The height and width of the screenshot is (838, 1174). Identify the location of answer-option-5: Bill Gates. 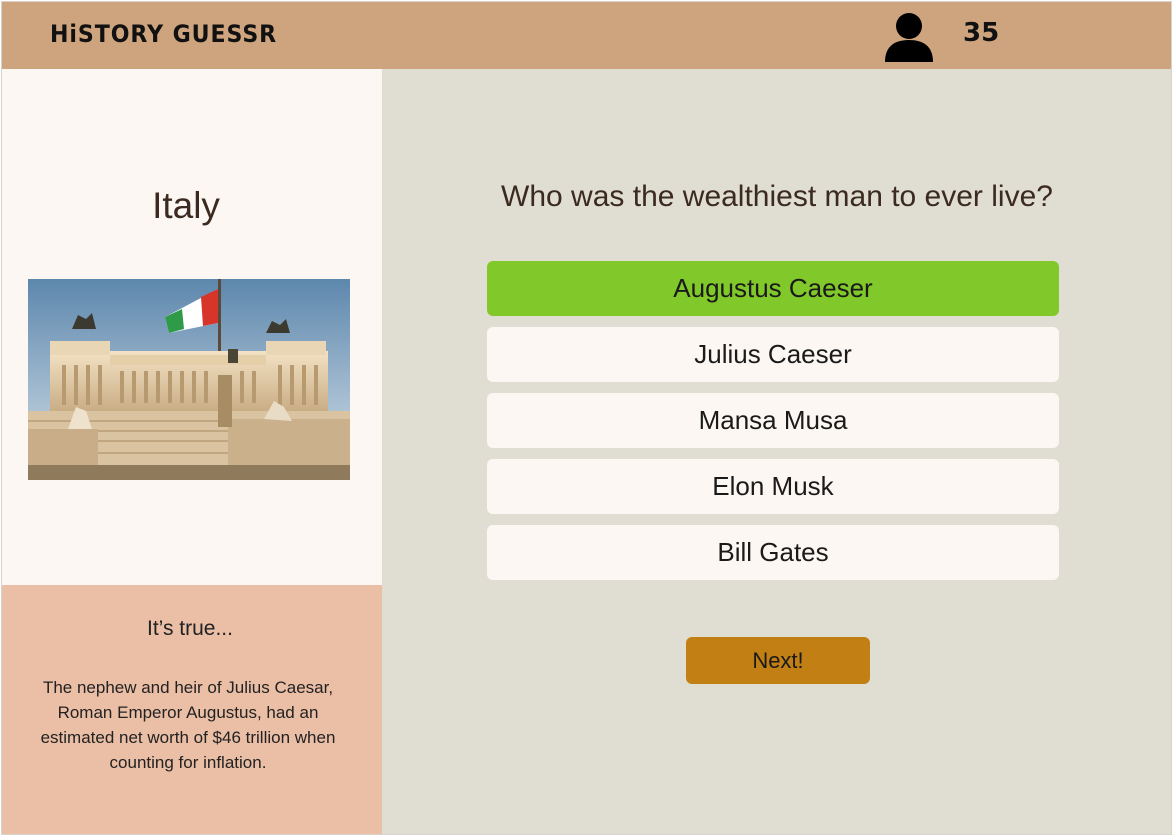
(773, 552).